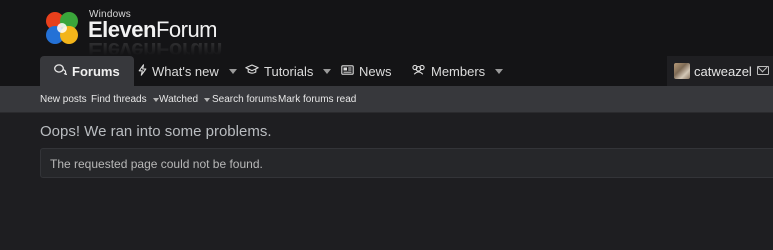 The image size is (773, 250). I want to click on site-logo: Windows ElevenForum ElevenForum, so click(138, 36).